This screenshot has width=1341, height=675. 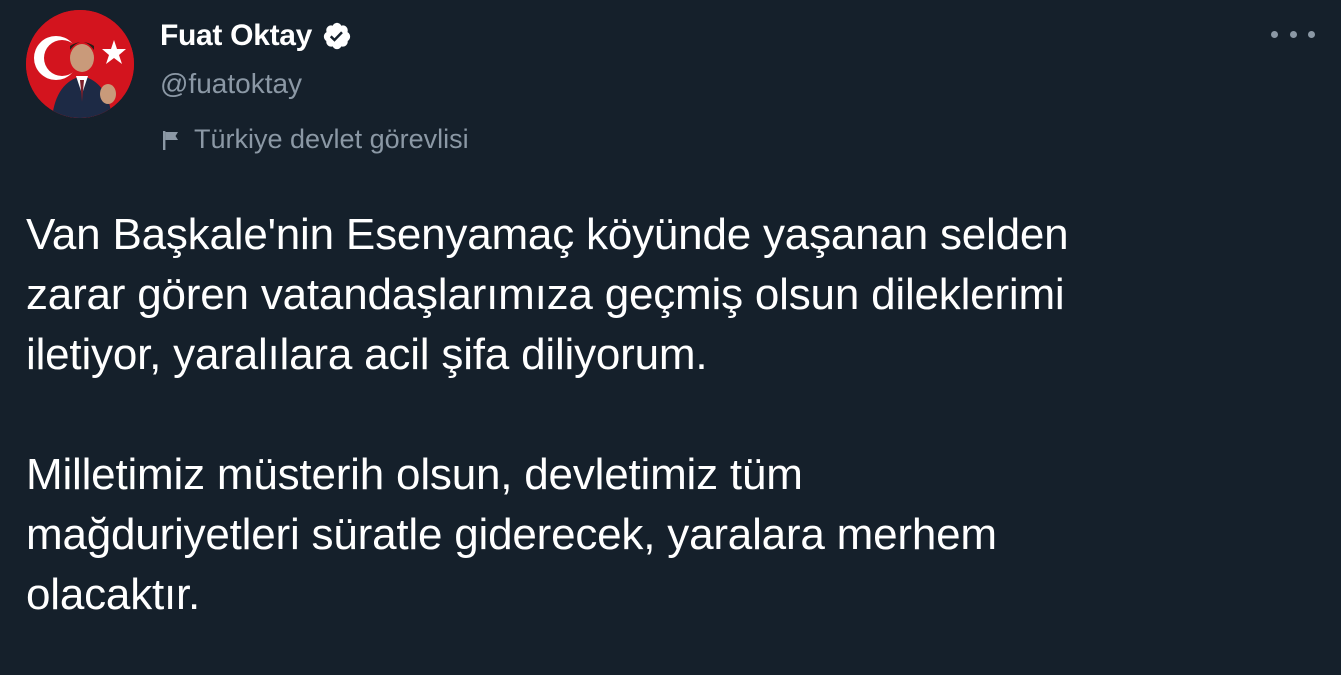 I want to click on flag-icon, so click(x=172, y=140).